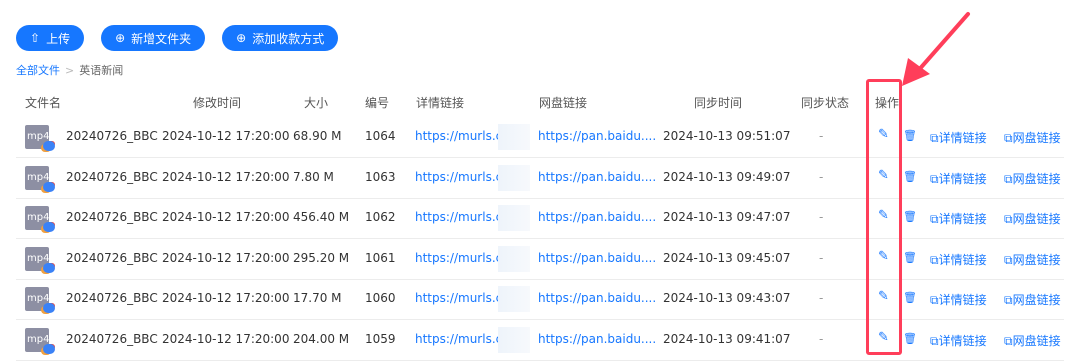 The width and height of the screenshot is (1080, 361). I want to click on file-size: 68.90 M, so click(317, 136).